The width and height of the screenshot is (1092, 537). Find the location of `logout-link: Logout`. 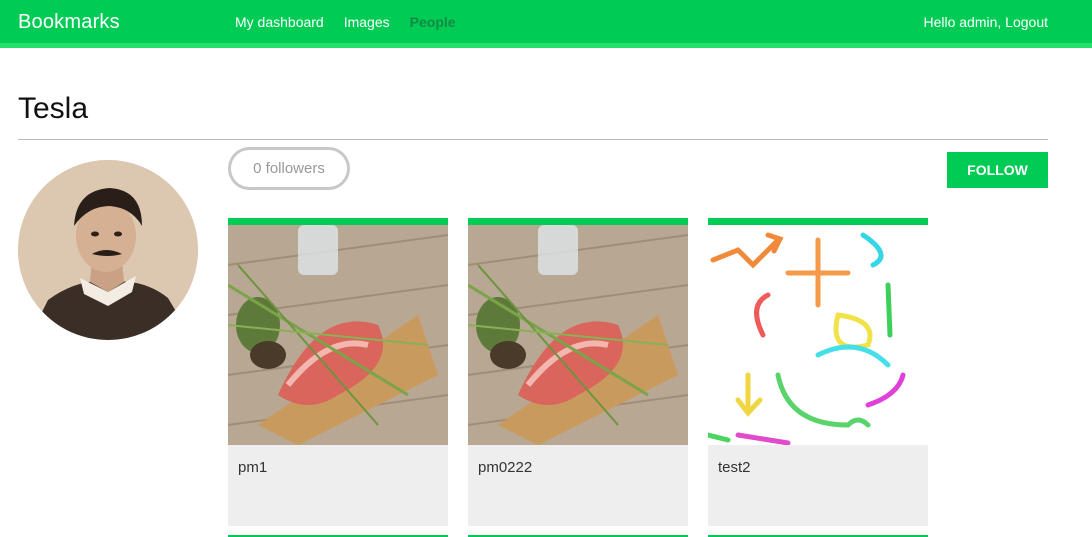

logout-link: Logout is located at coordinates (1026, 22).